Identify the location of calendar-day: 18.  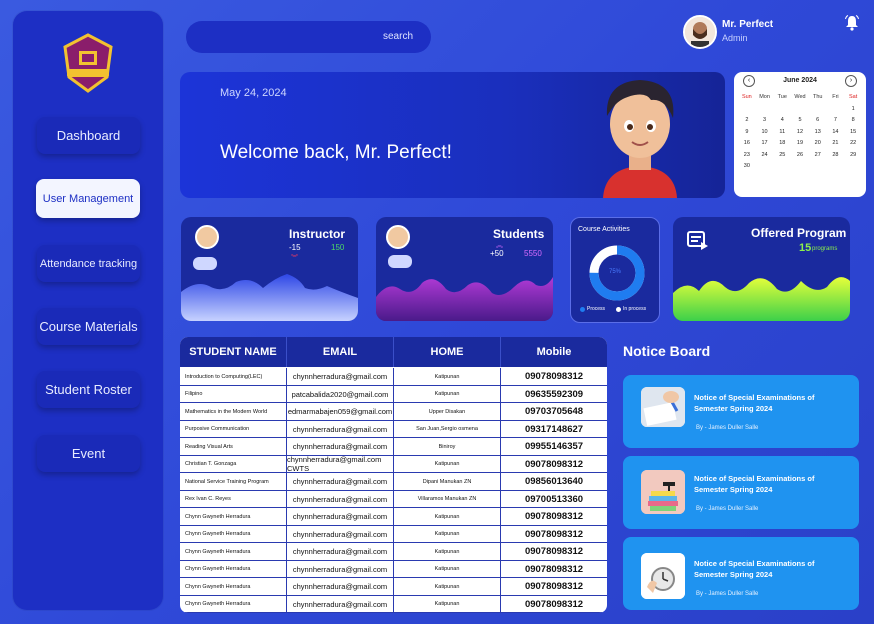
(782, 143).